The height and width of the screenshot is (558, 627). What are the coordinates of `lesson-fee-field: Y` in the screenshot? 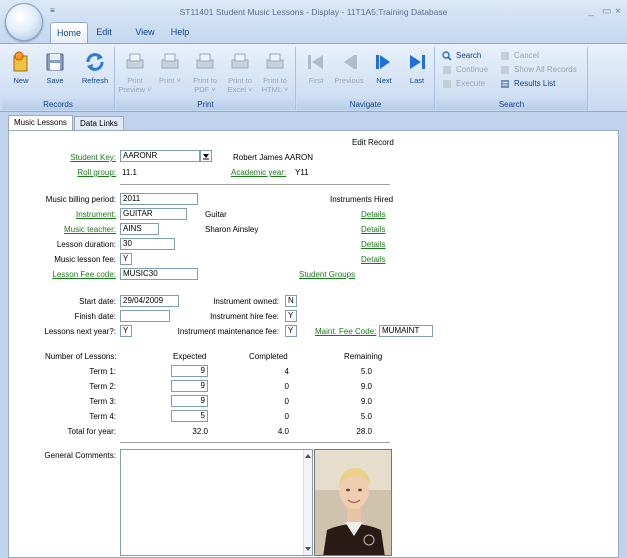 It's located at (126, 259).